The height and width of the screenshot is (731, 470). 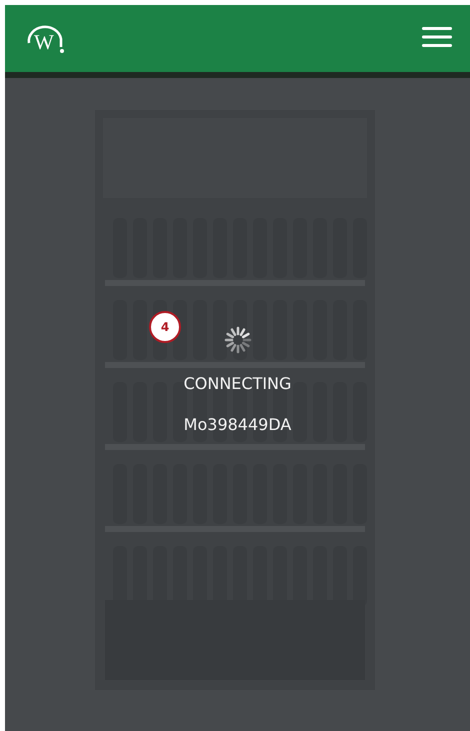 I want to click on menu-icon, so click(x=437, y=37).